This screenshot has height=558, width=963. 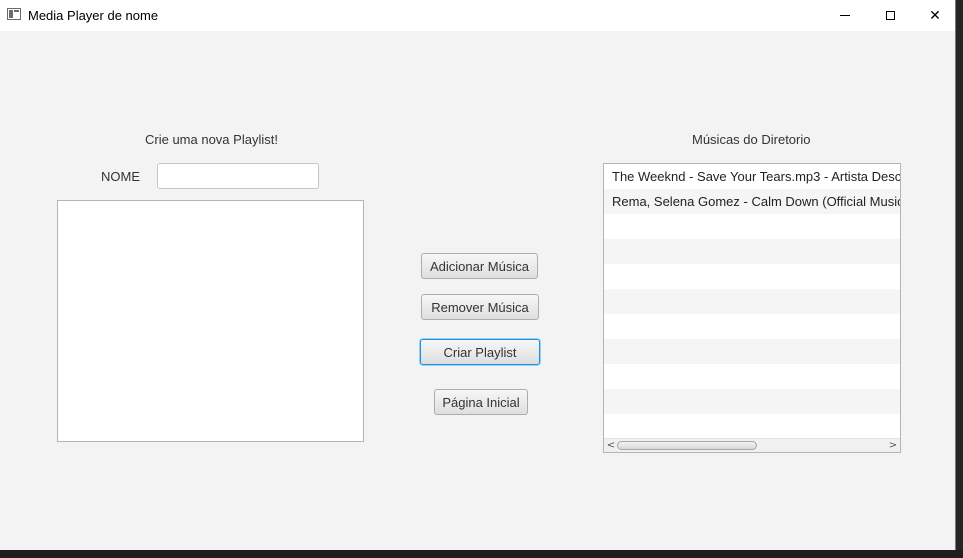 I want to click on name-label: NOME, so click(x=120, y=176).